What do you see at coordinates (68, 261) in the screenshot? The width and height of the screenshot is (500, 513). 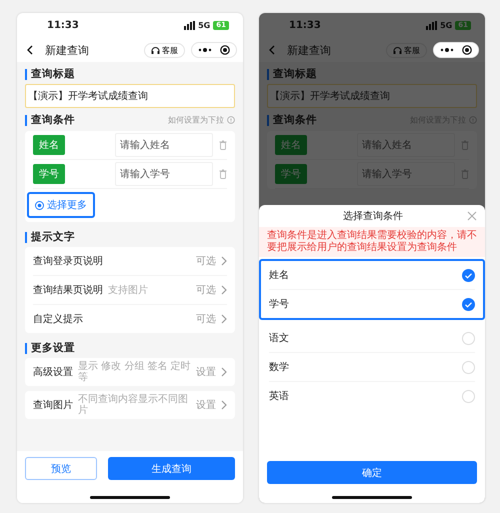 I see `row-label: 查询登录页说明` at bounding box center [68, 261].